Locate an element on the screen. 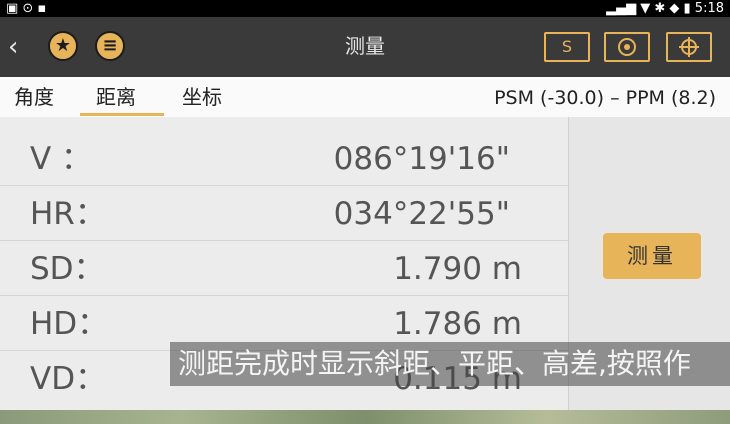  target-icon is located at coordinates (689, 47).